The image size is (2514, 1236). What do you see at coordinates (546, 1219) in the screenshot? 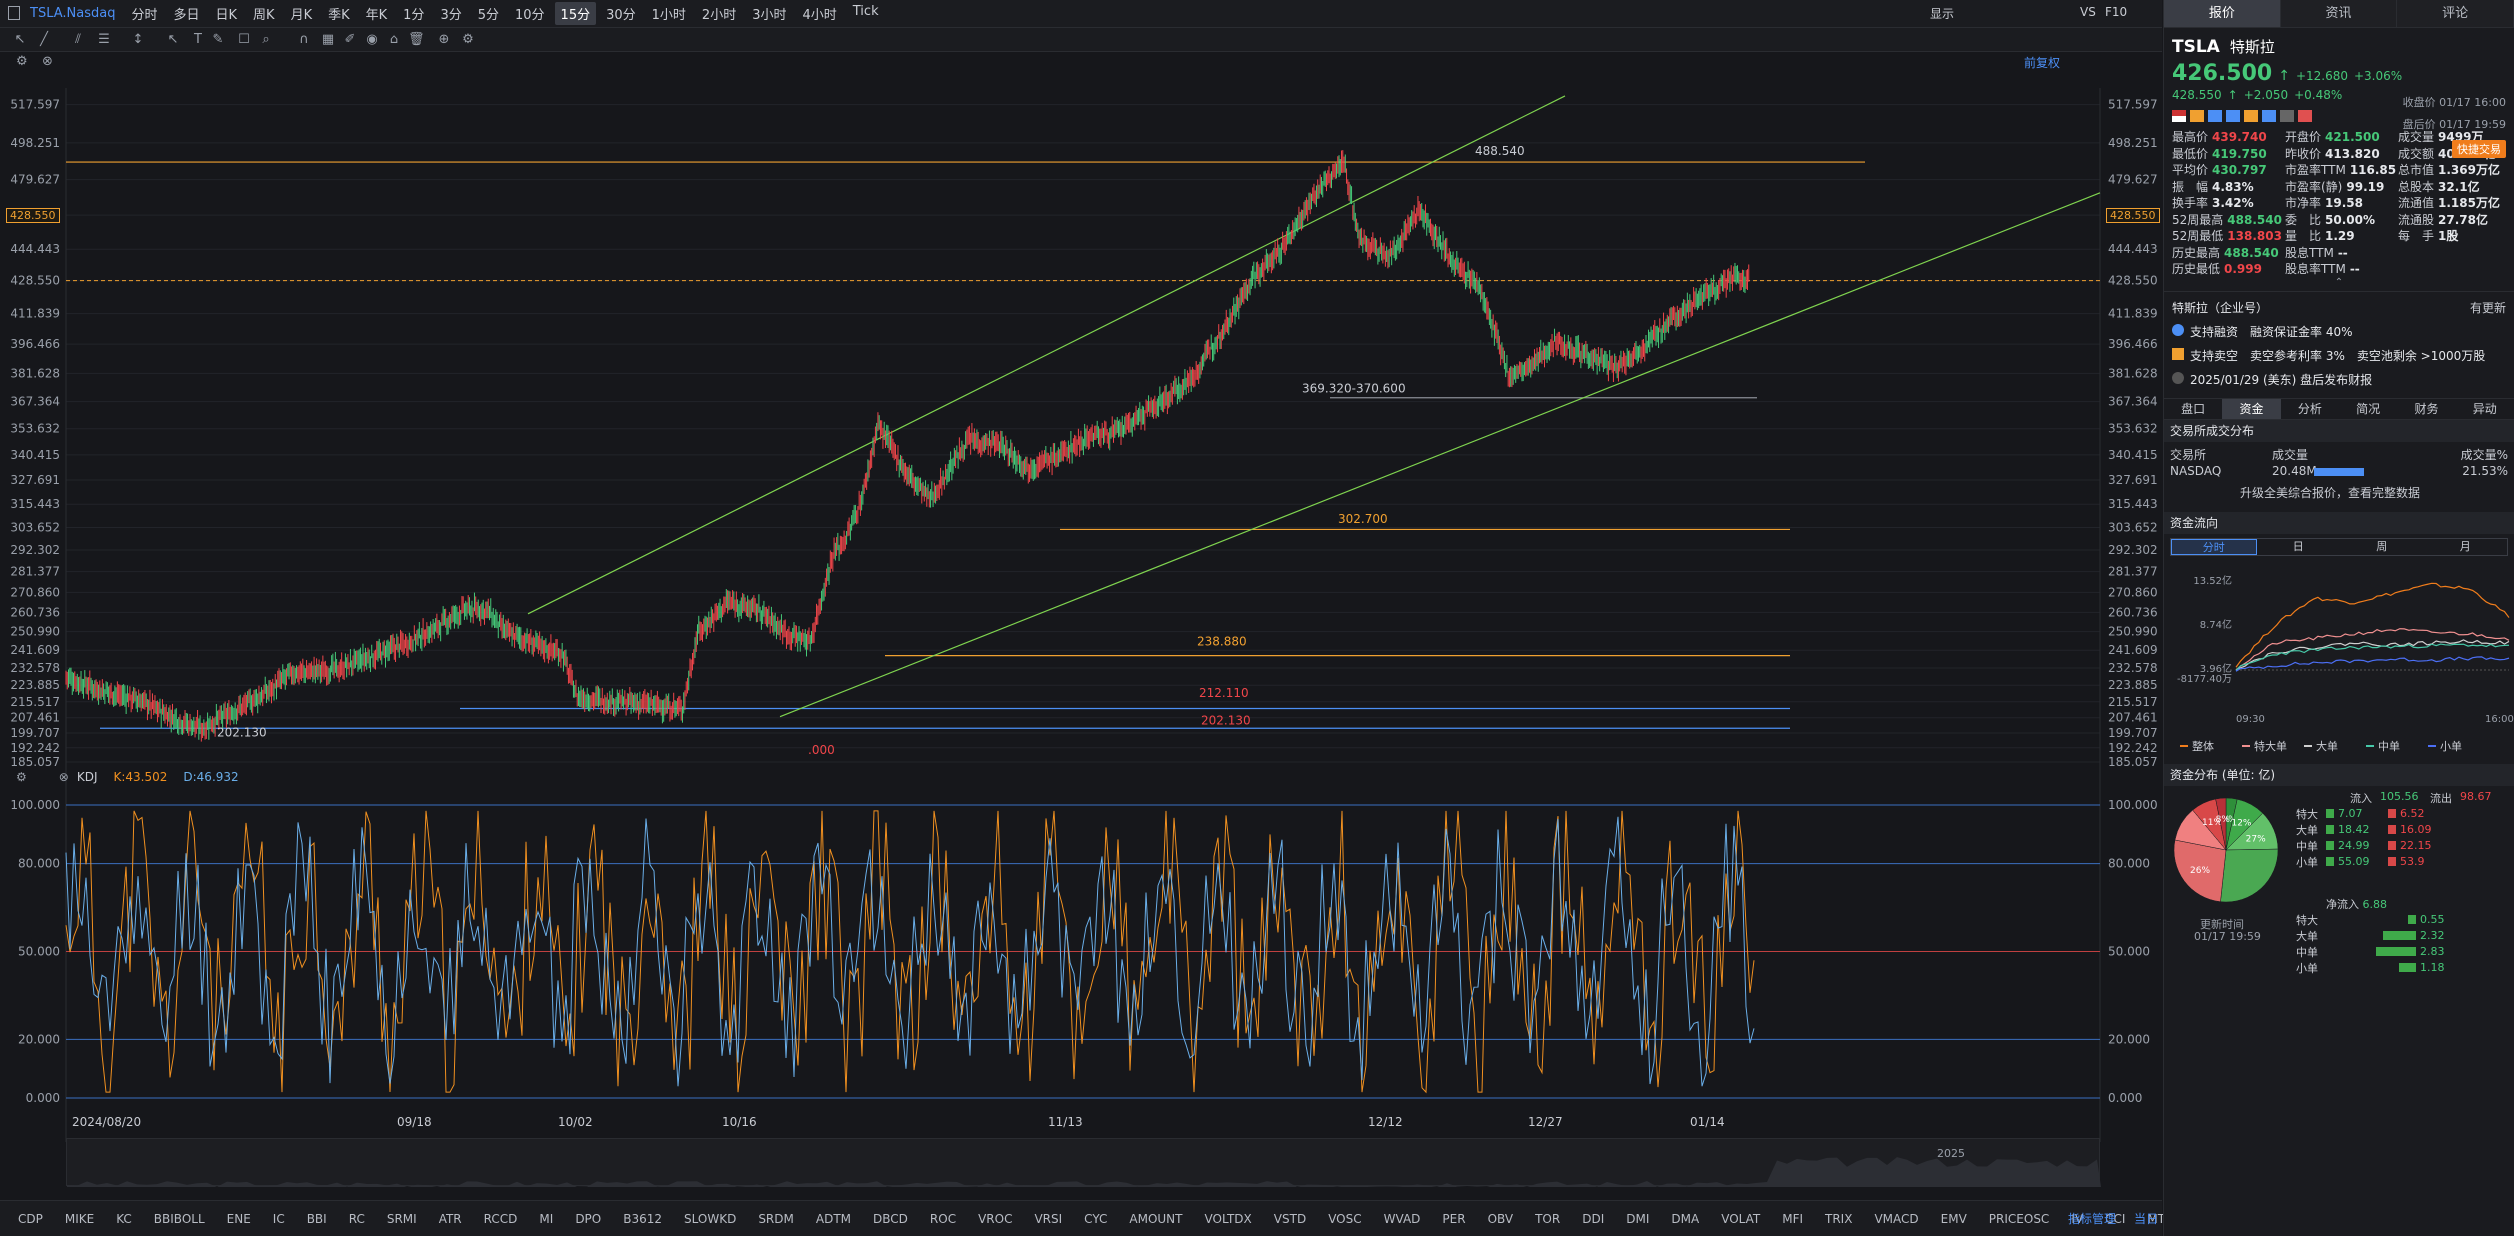
I see `indicator-11: MI` at bounding box center [546, 1219].